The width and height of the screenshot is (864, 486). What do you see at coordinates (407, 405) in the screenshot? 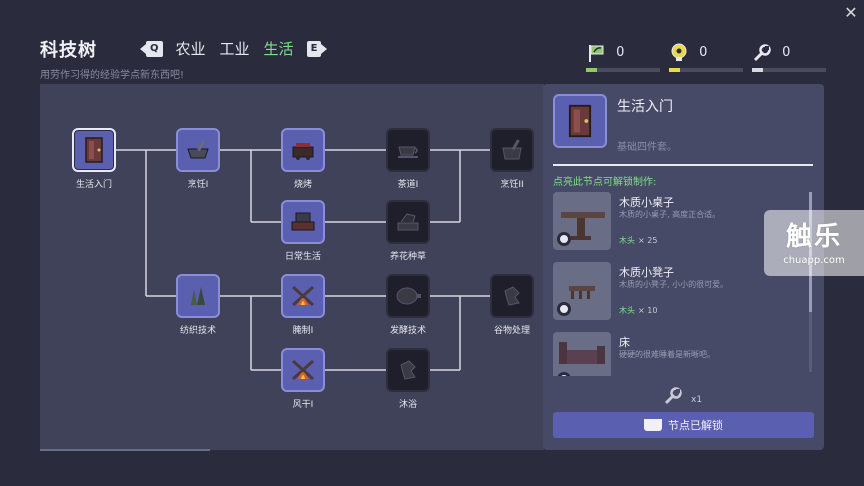
I see `node-label: 沐浴` at bounding box center [407, 405].